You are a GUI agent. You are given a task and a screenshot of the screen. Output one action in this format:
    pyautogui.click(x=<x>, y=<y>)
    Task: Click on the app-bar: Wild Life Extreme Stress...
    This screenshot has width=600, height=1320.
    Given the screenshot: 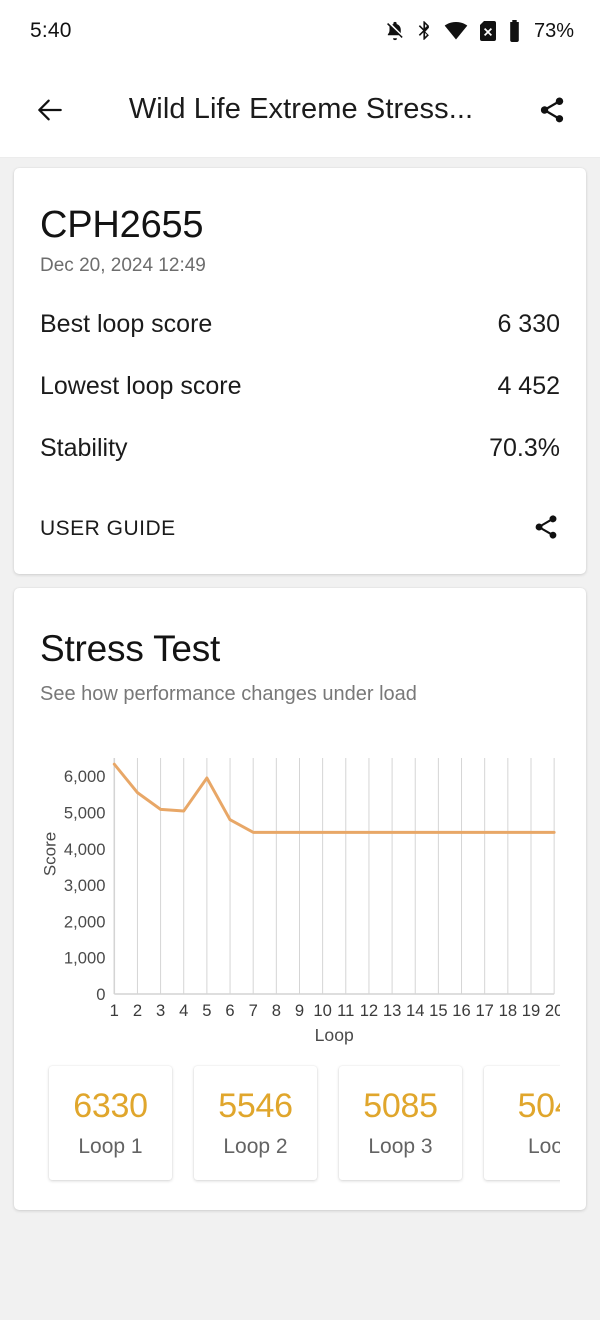 What is the action you would take?
    pyautogui.click(x=300, y=110)
    